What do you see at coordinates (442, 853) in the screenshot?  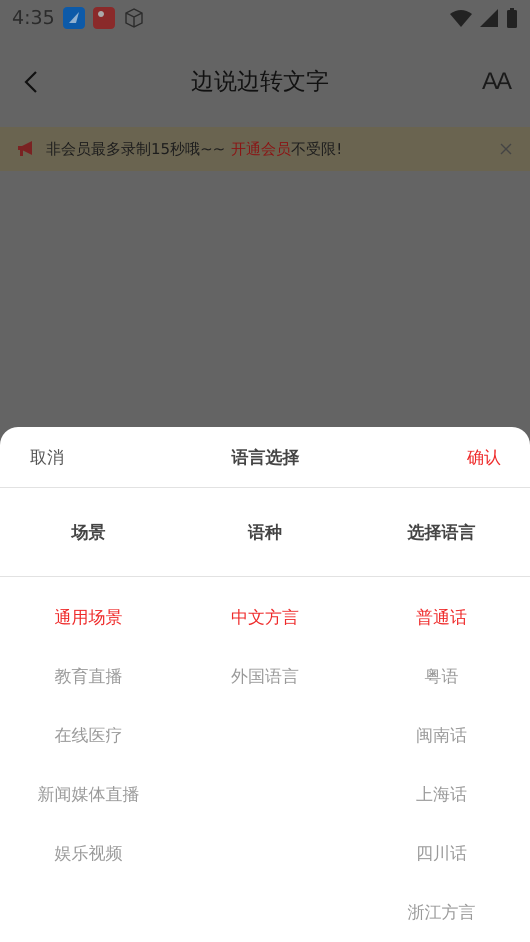 I see `option-item: 四川话` at bounding box center [442, 853].